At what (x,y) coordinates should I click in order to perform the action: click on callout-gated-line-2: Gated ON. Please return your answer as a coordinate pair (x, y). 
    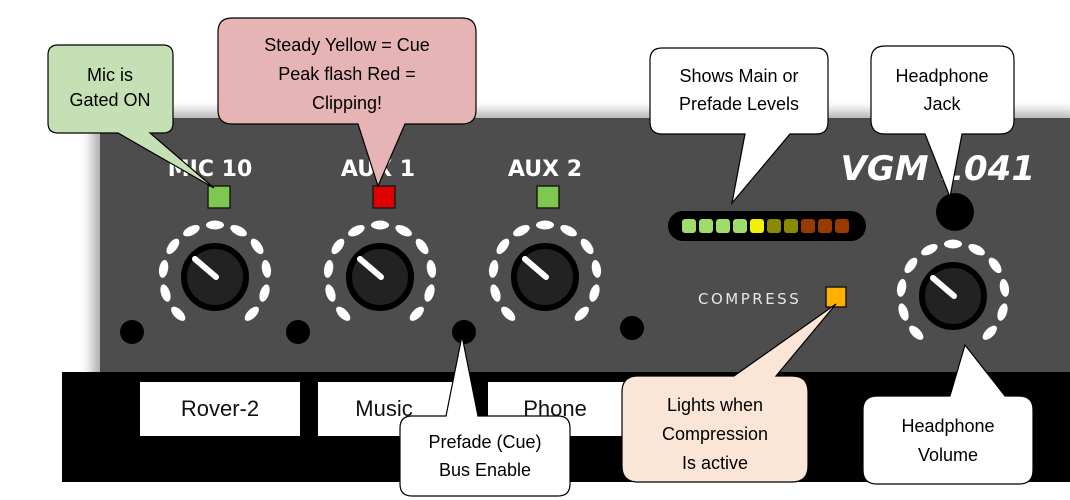
    Looking at the image, I should click on (109, 100).